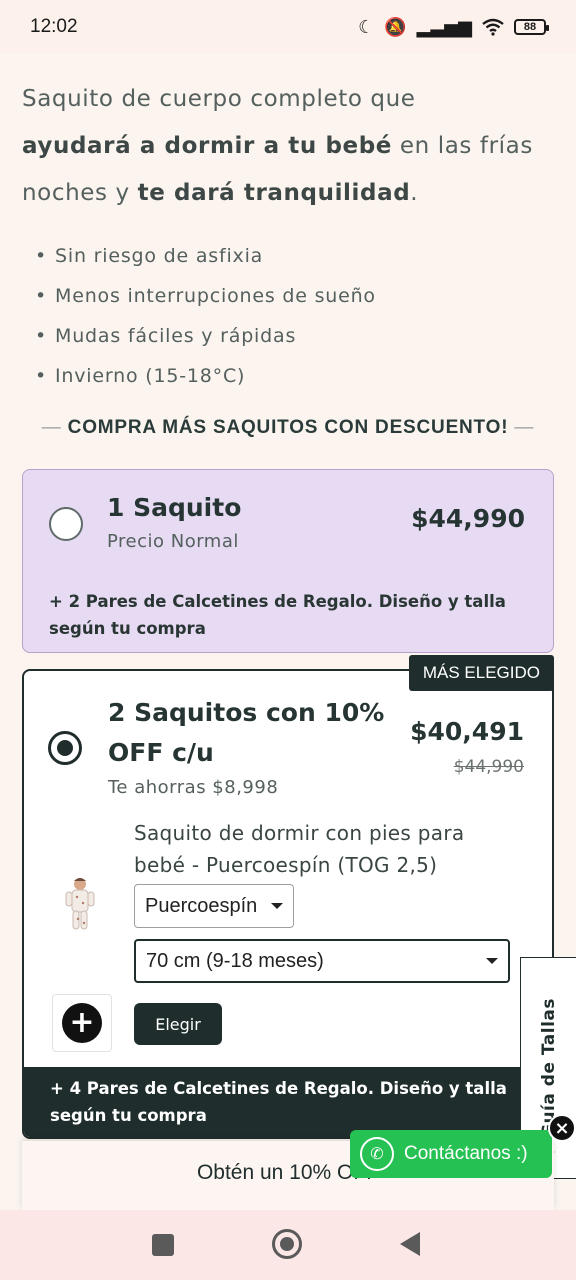 The height and width of the screenshot is (1280, 576). I want to click on status-icons: ☾ 🔕 ▂▃▅▆ 88, so click(453, 27).